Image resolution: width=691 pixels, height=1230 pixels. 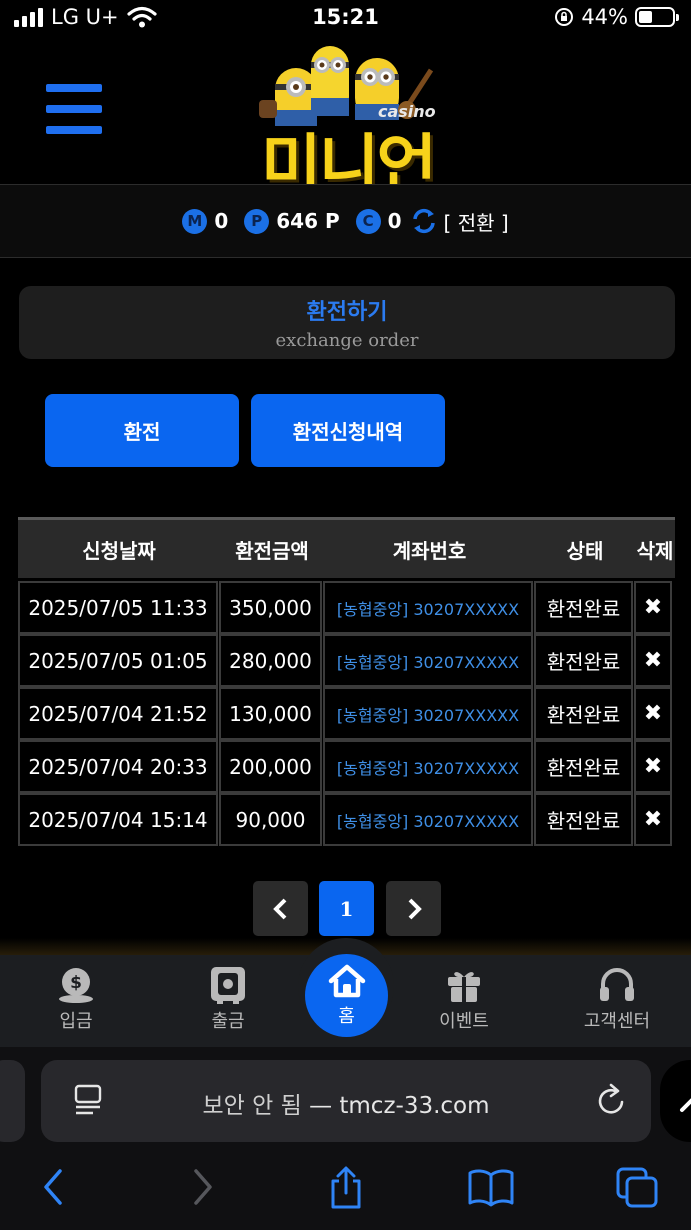 What do you see at coordinates (564, 17) in the screenshot?
I see `orientation-lock-icon` at bounding box center [564, 17].